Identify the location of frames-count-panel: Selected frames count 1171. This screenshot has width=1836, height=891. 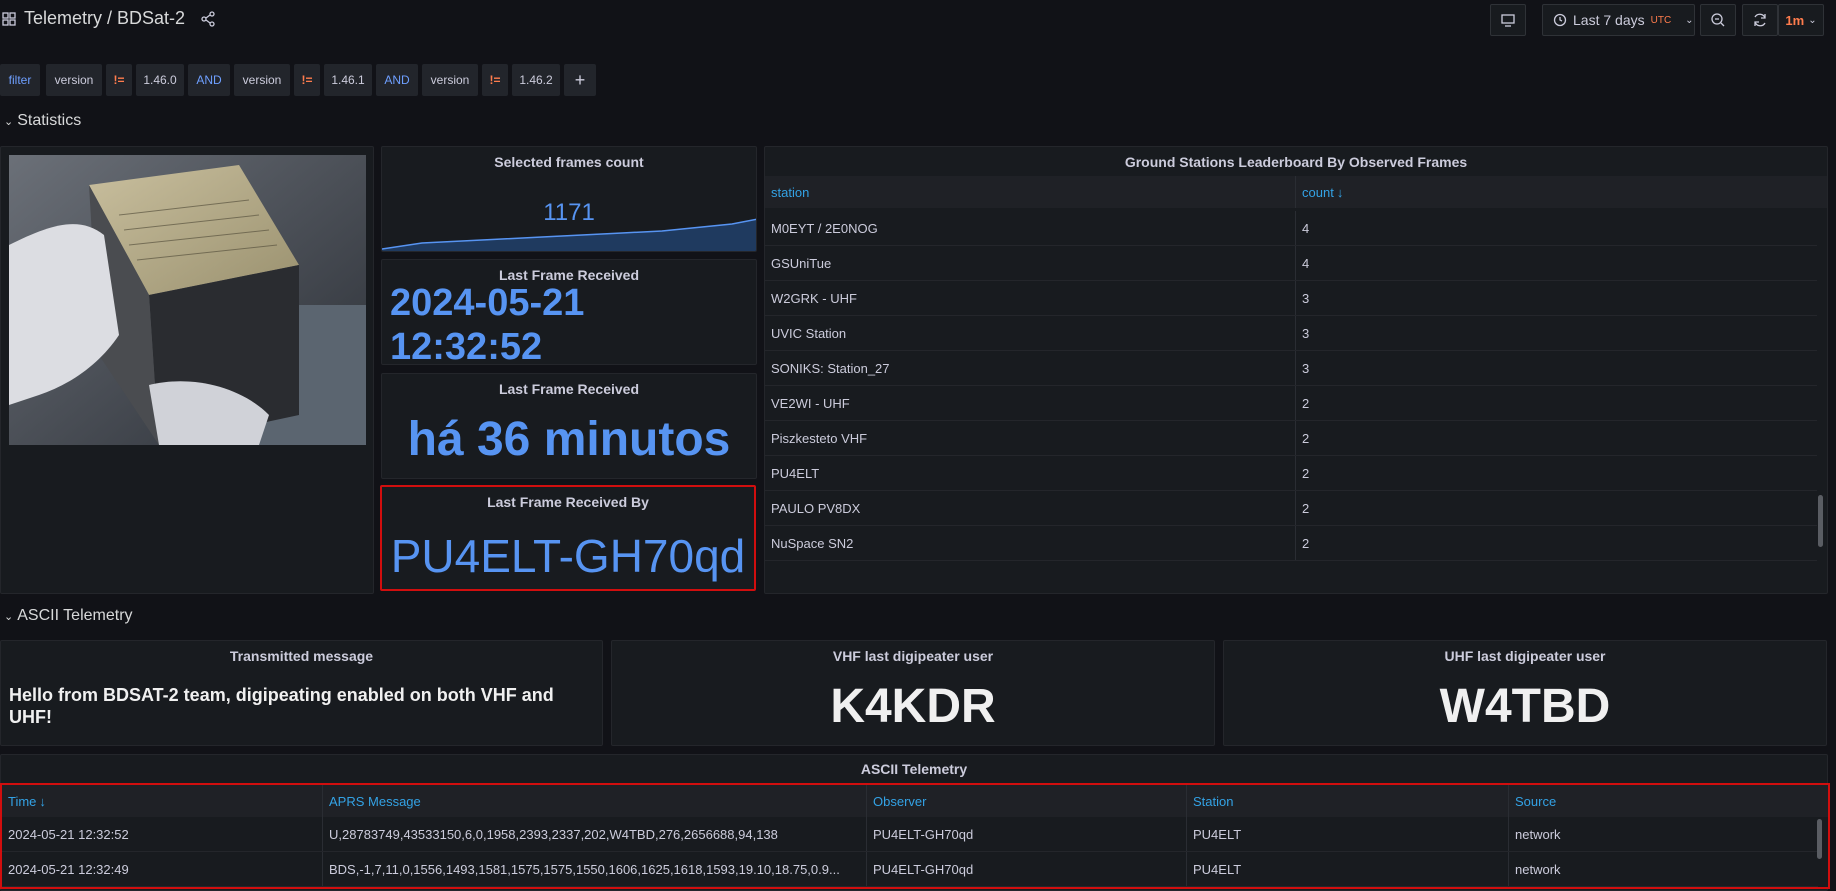
(569, 199).